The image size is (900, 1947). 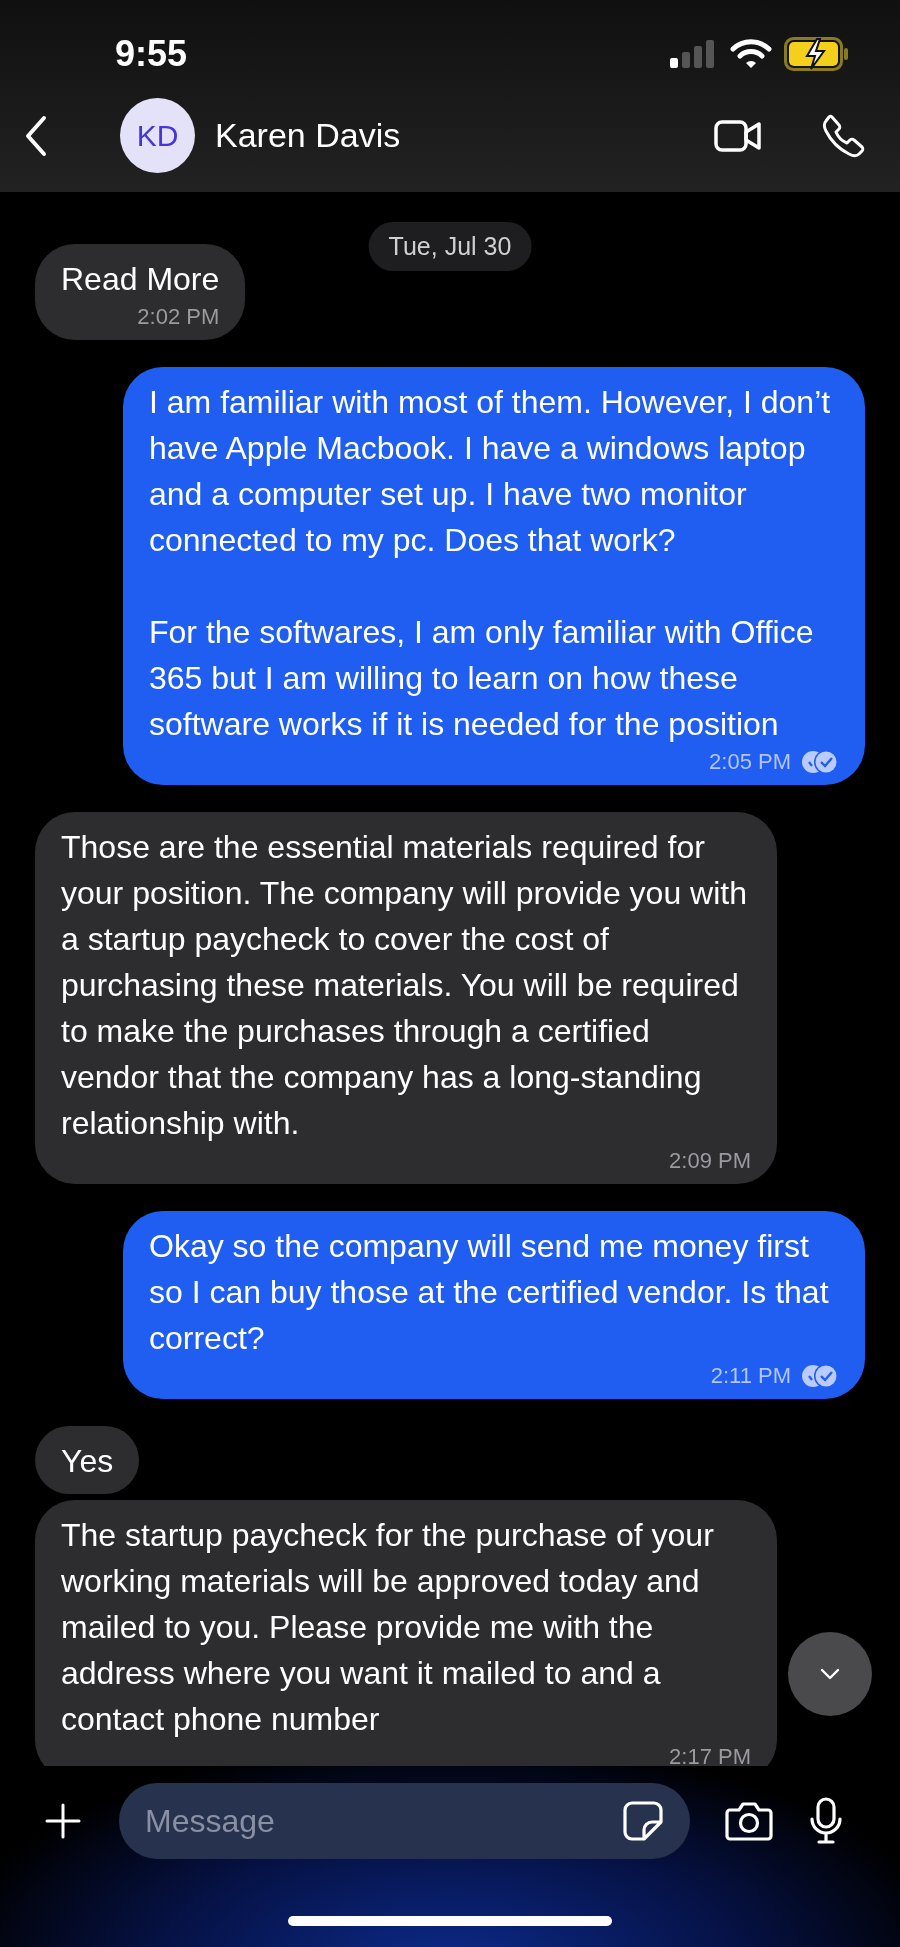 I want to click on battery-icon, so click(x=817, y=54).